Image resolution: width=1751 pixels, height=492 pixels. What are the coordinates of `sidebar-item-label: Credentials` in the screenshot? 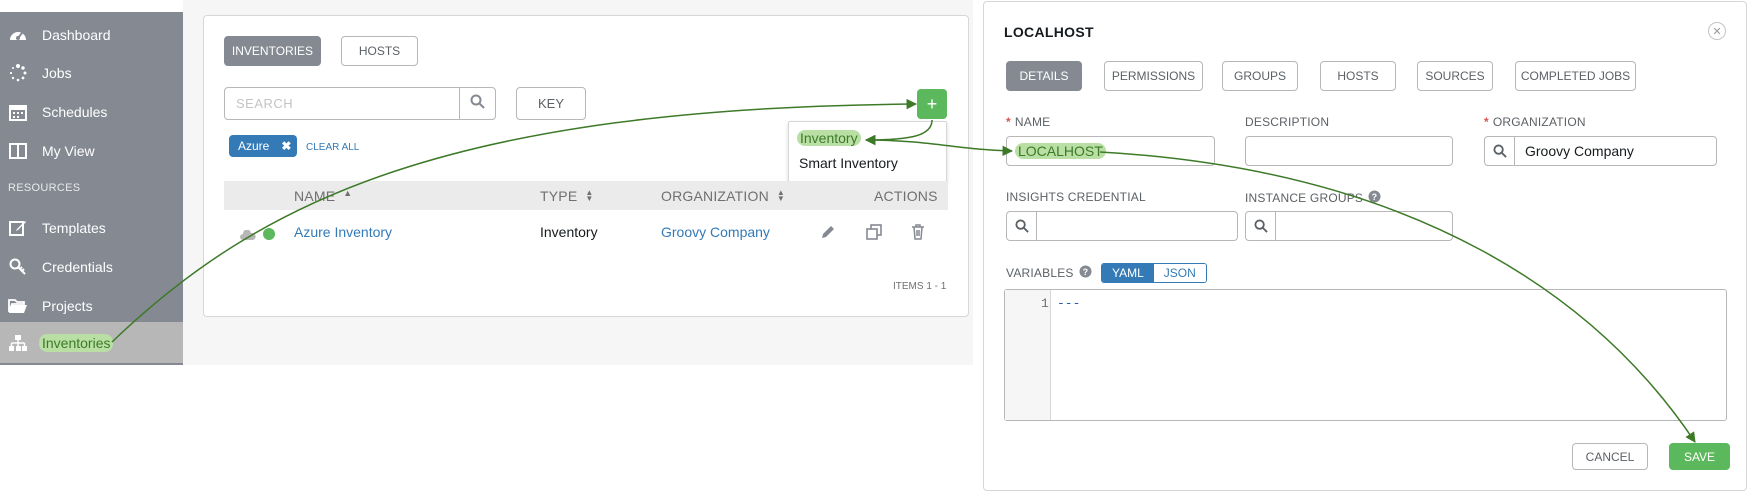 It's located at (77, 266).